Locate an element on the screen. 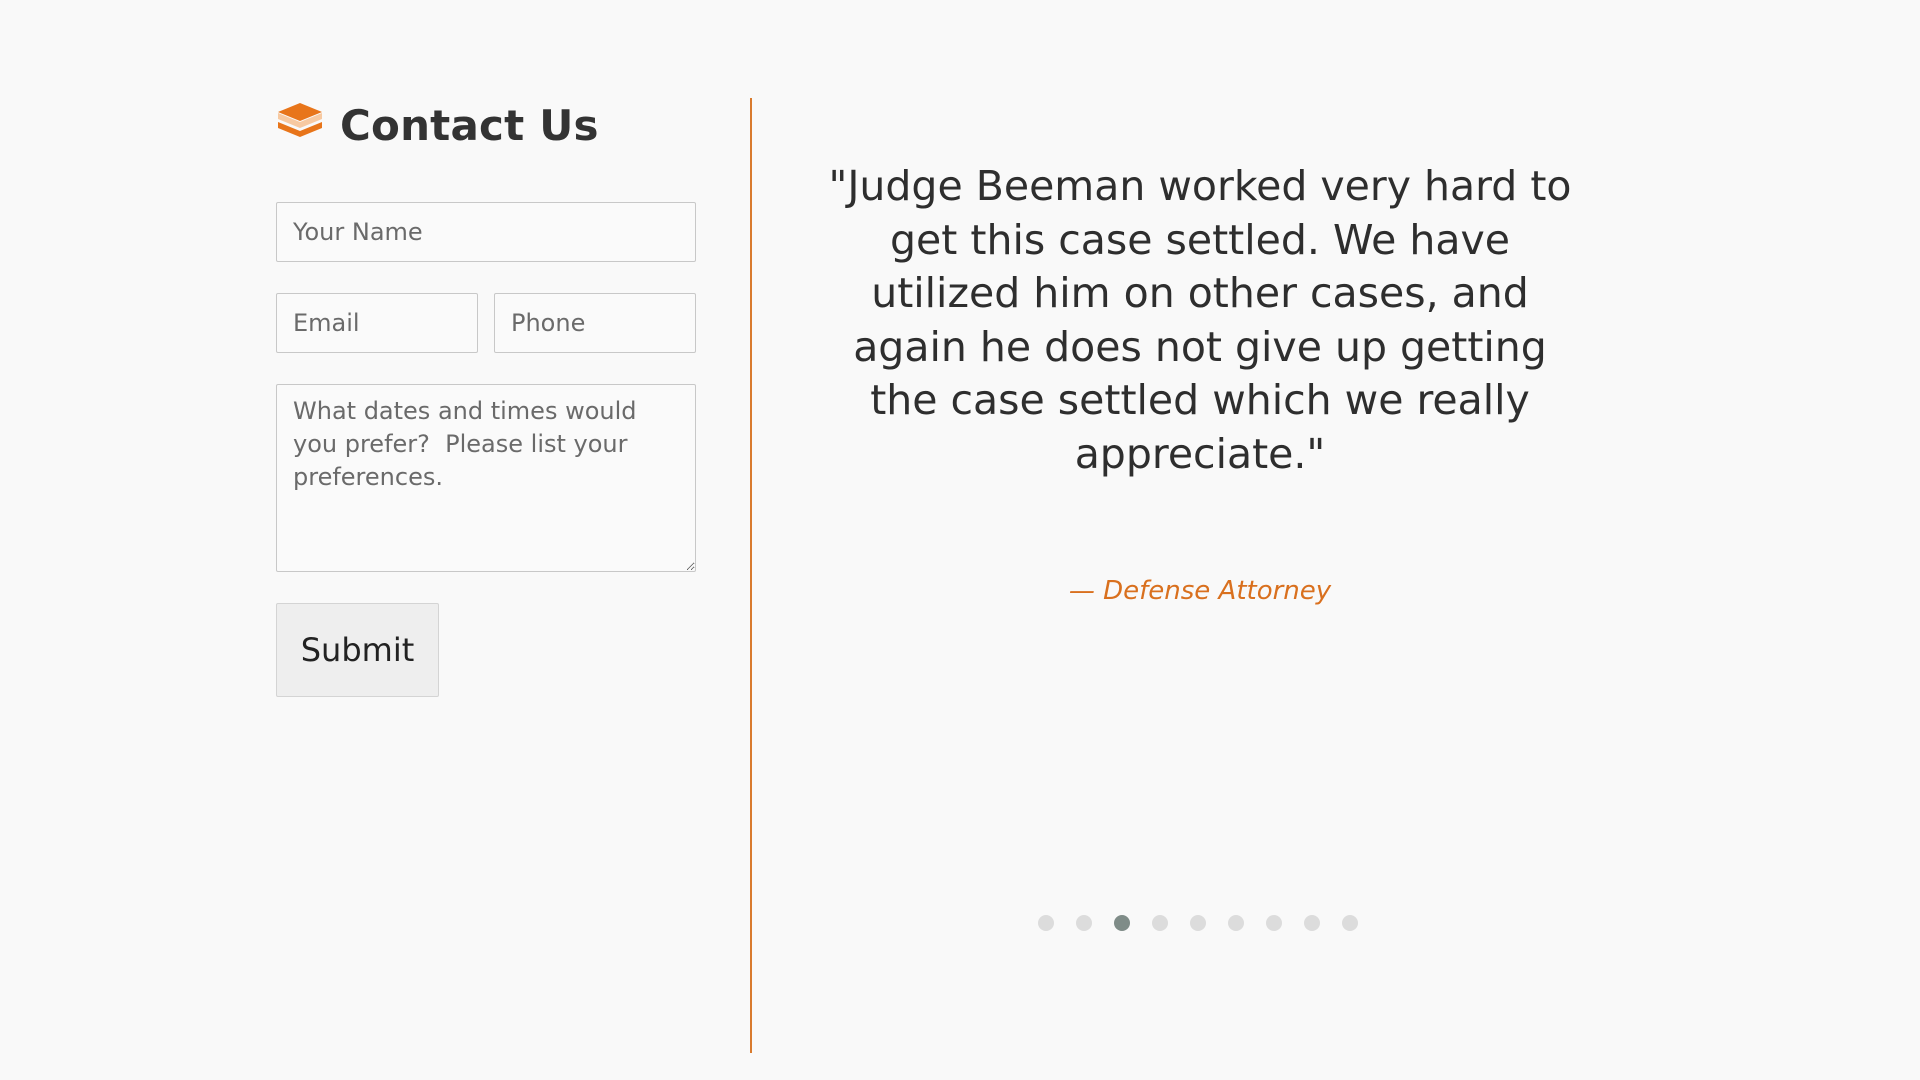  submit-button: Submit is located at coordinates (357, 650).